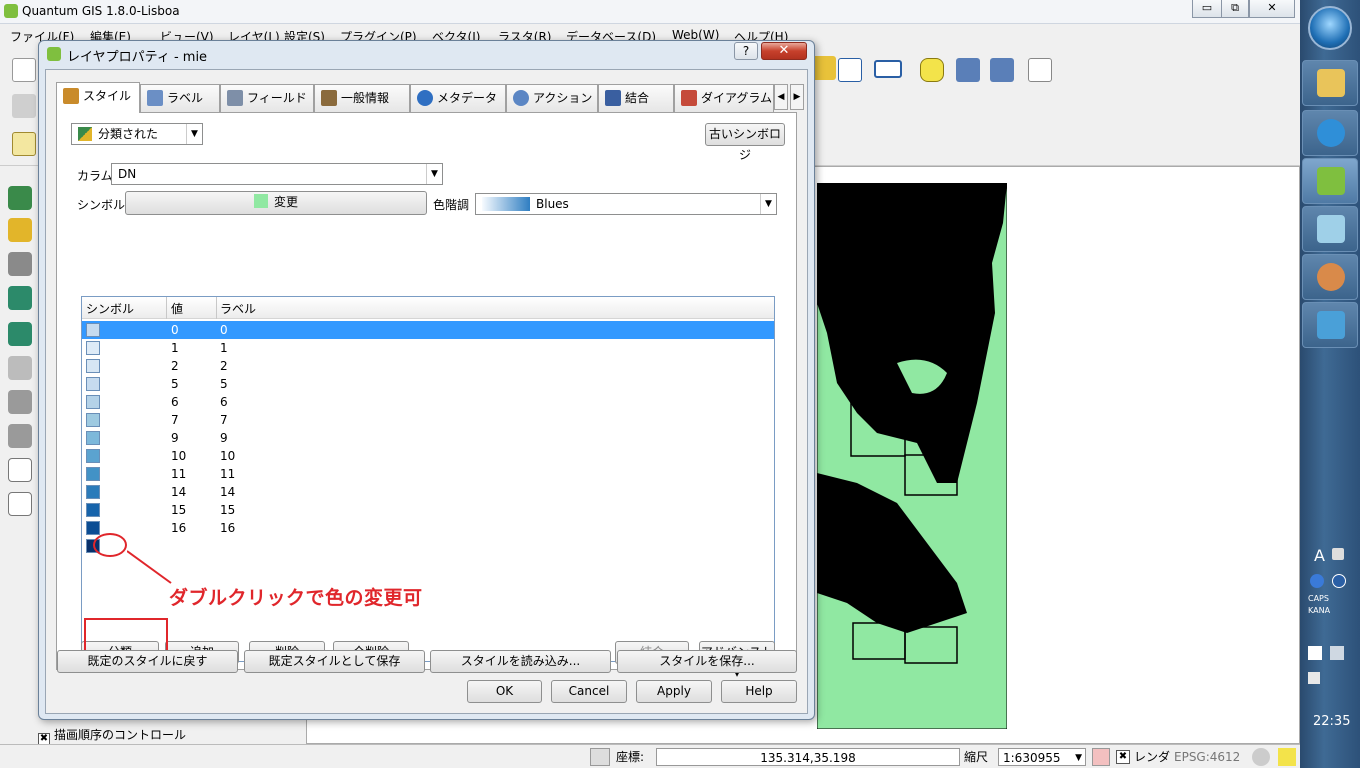 The height and width of the screenshot is (768, 1360). What do you see at coordinates (20, 264) in the screenshot?
I see `add-postgis-icon` at bounding box center [20, 264].